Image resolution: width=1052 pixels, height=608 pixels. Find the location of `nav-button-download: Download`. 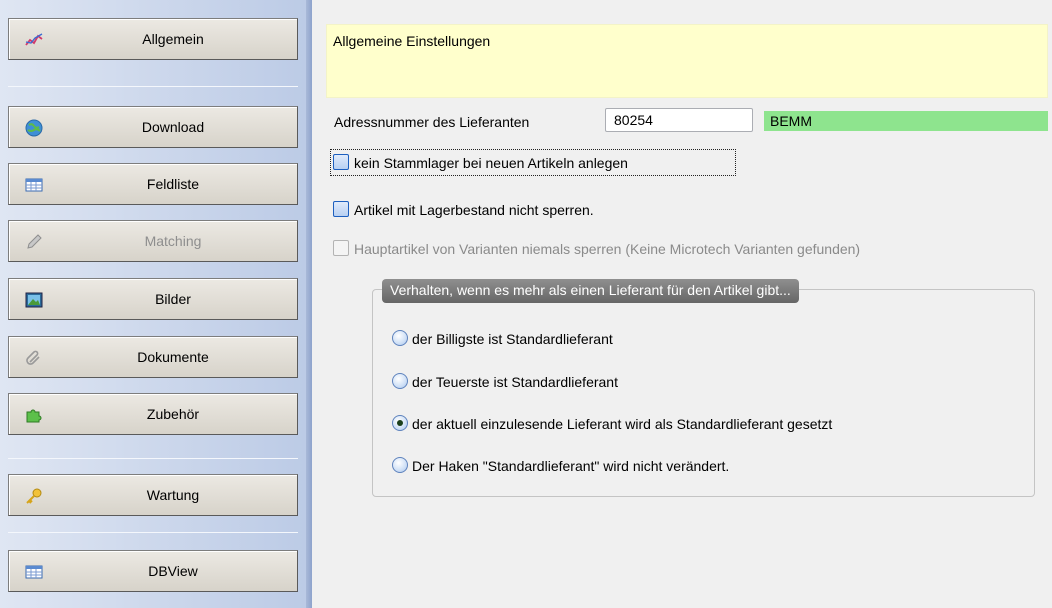

nav-button-download: Download is located at coordinates (153, 127).